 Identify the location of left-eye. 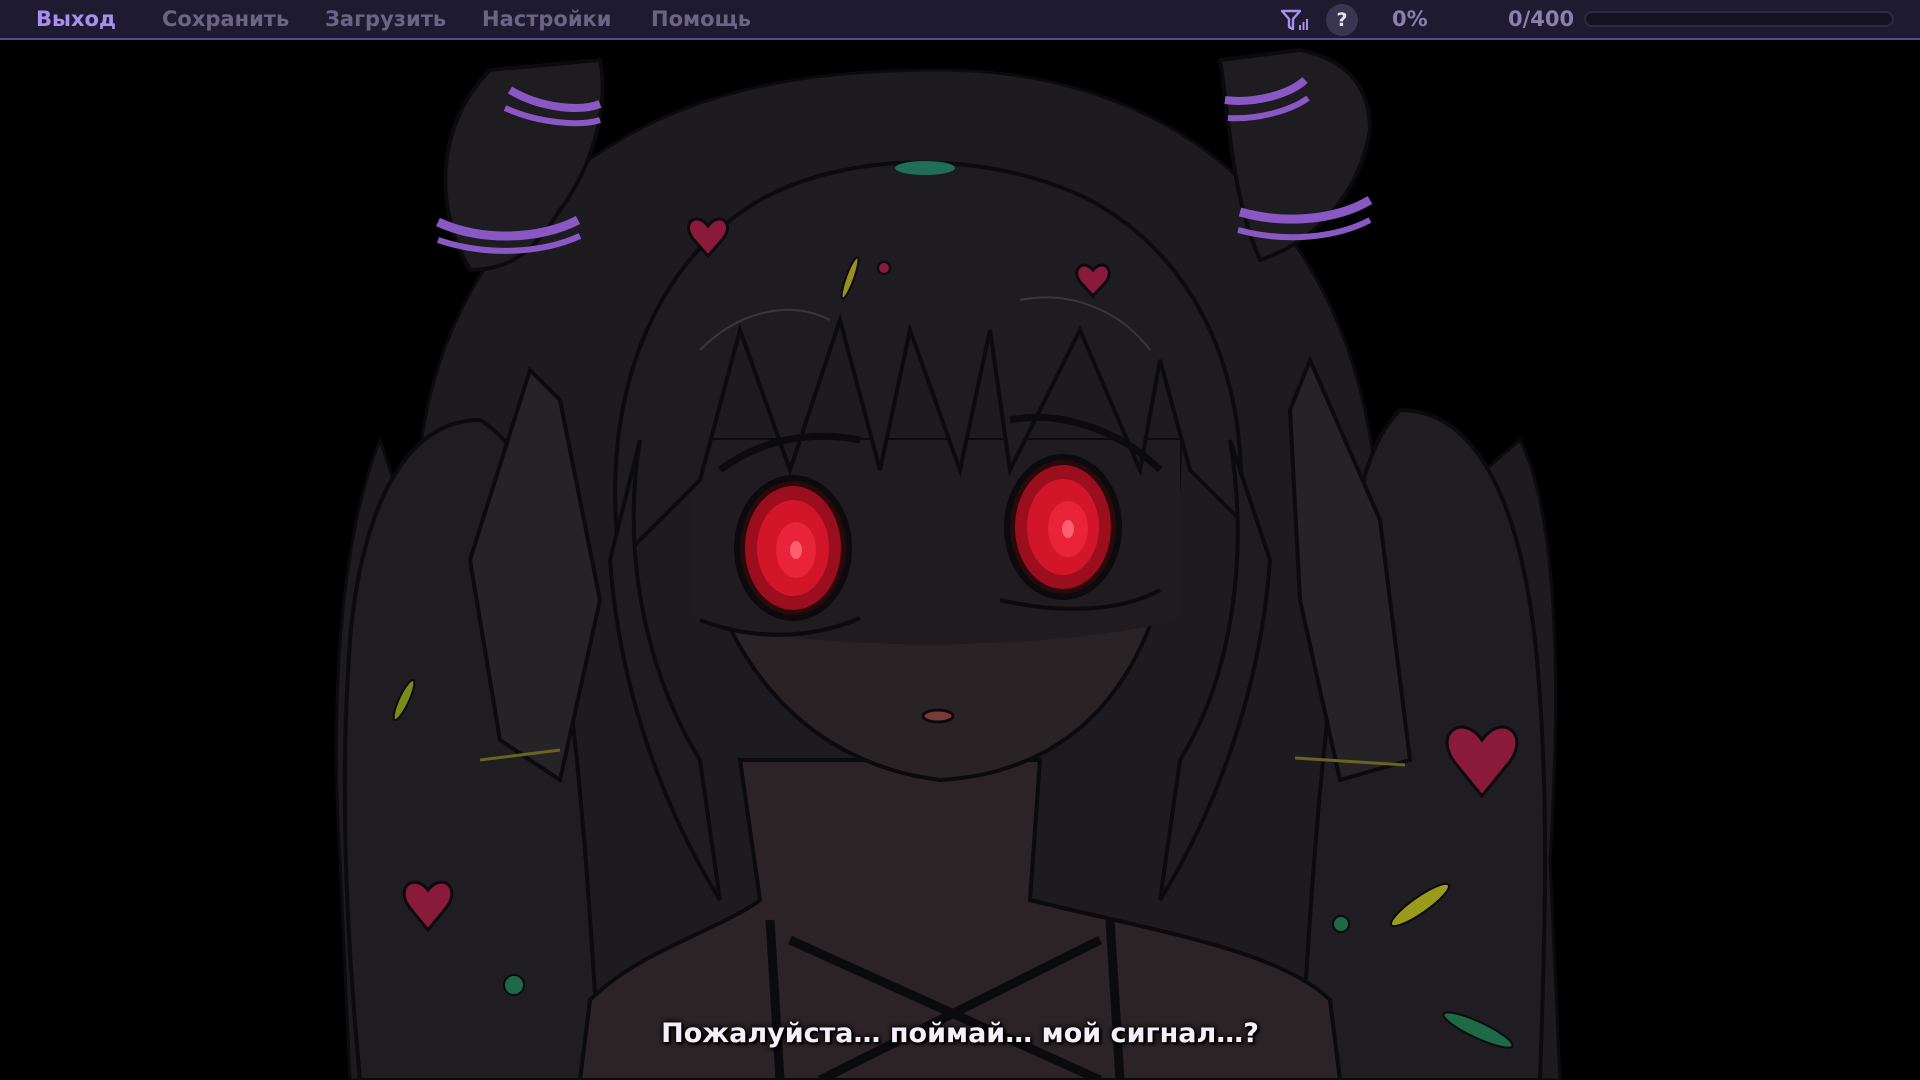
(793, 548).